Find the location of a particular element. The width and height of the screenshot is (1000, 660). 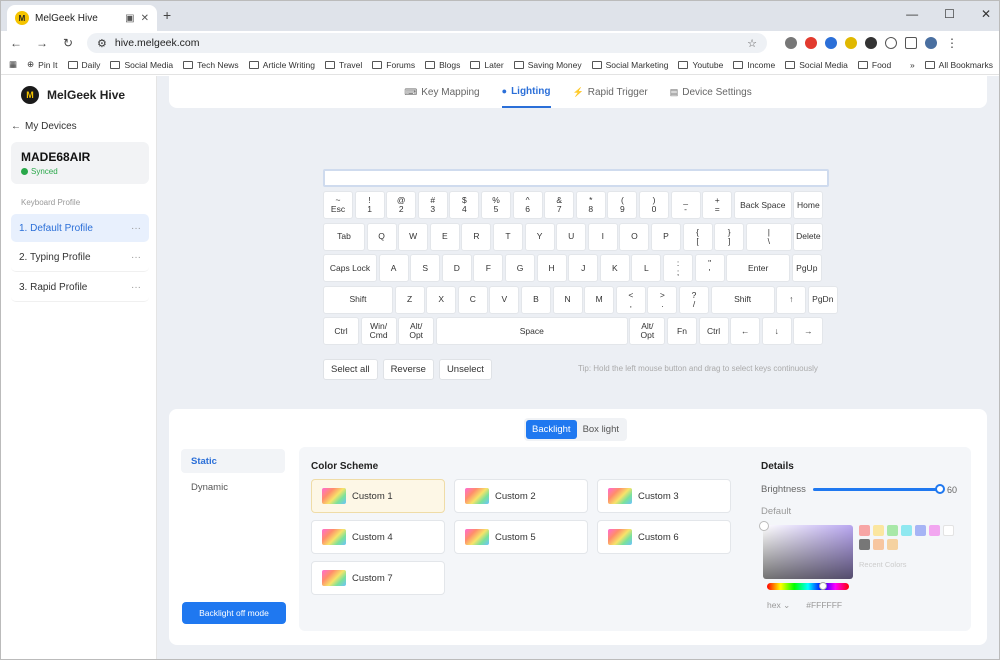

key: D is located at coordinates (456, 268).